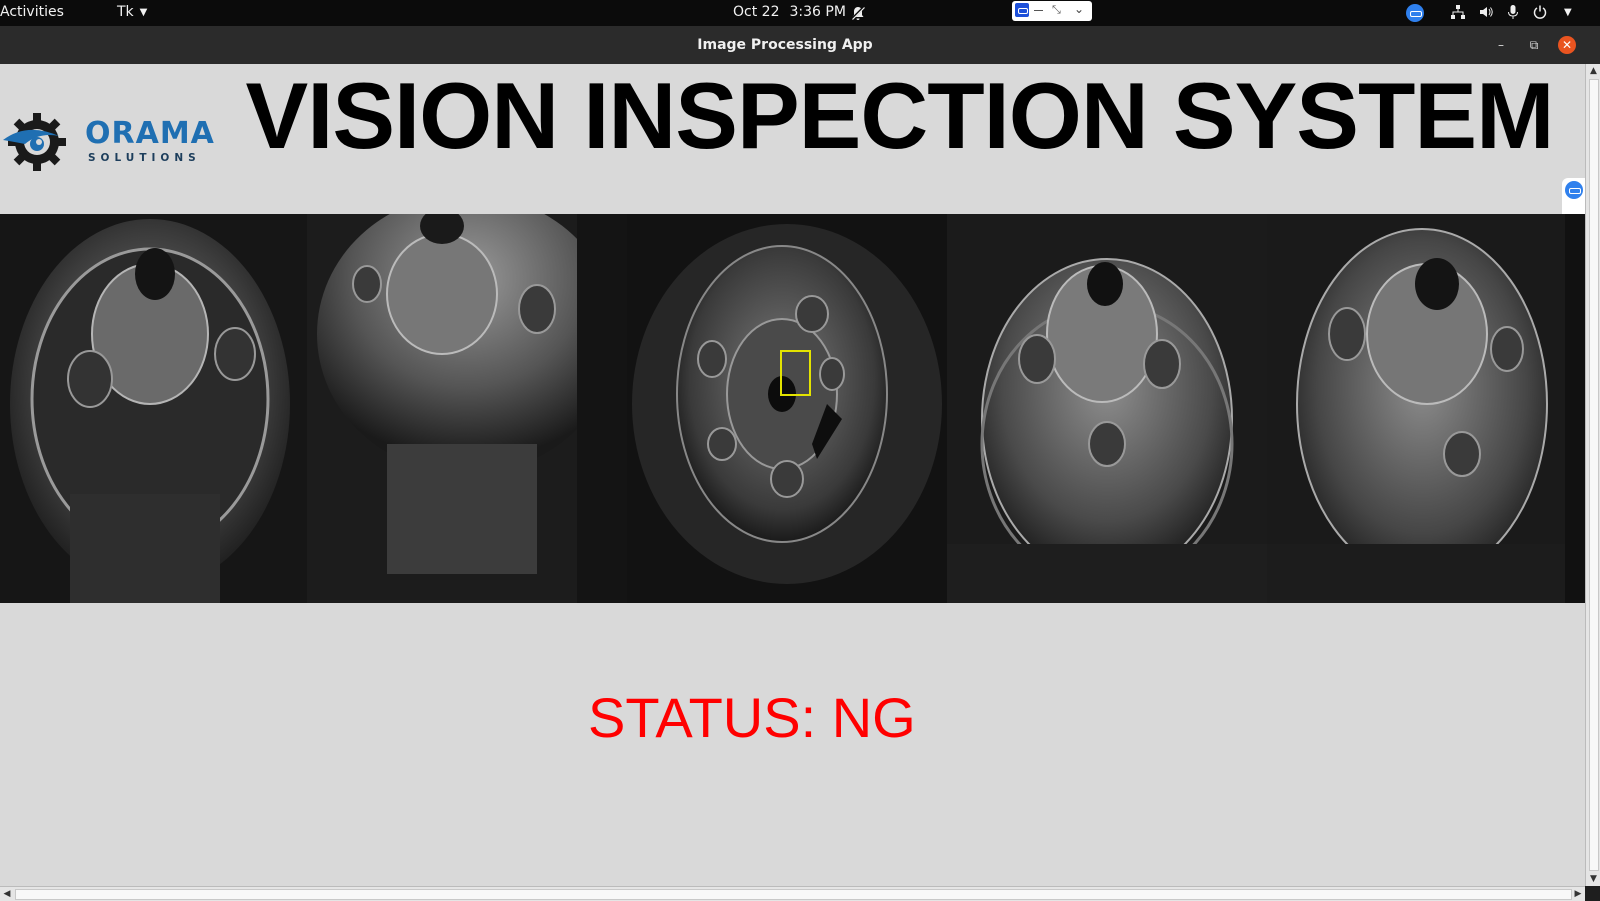 The width and height of the screenshot is (1600, 901). What do you see at coordinates (1415, 13) in the screenshot?
I see `teamviewer-tray-icon` at bounding box center [1415, 13].